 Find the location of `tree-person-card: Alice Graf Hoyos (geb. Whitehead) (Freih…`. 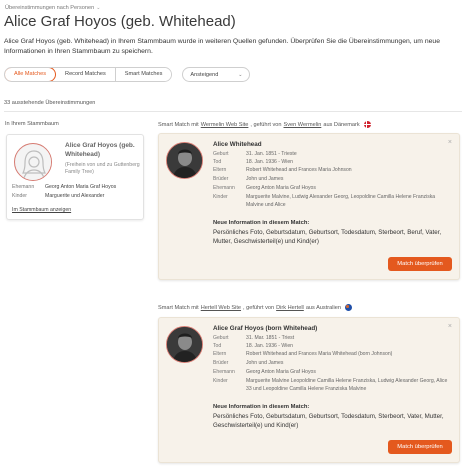

tree-person-card: Alice Graf Hoyos (geb. Whitehead) (Freih… is located at coordinates (75, 177).